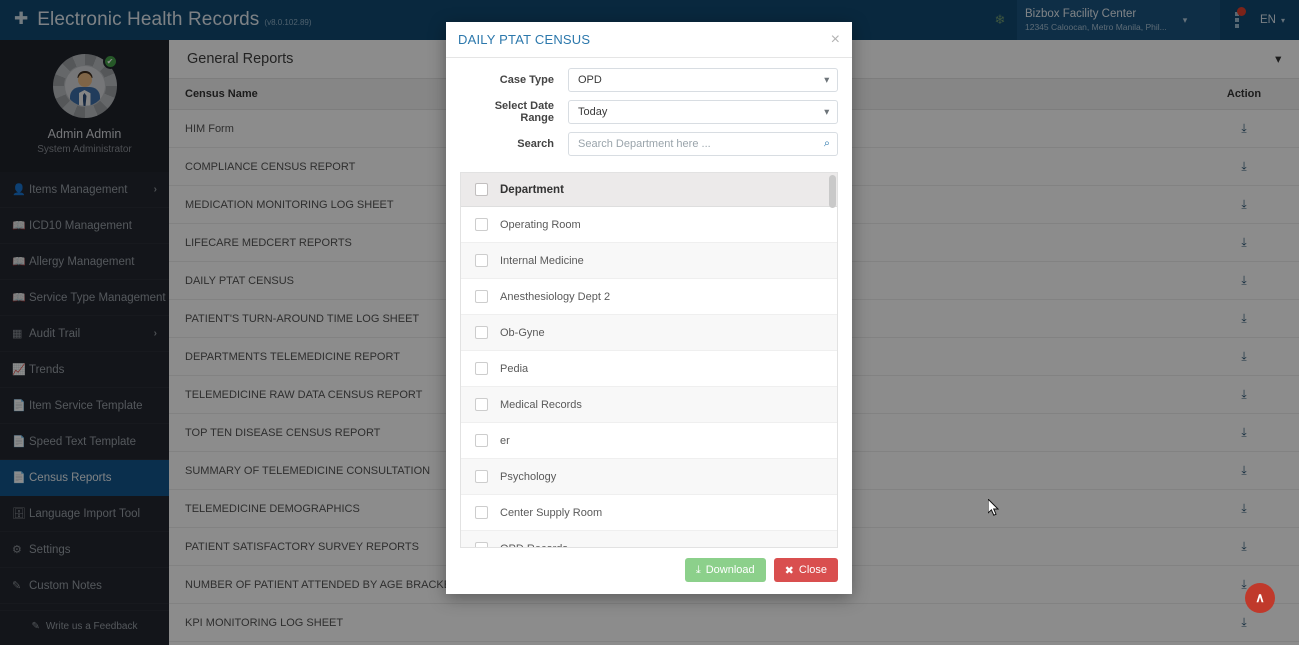  Describe the element at coordinates (649, 571) in the screenshot. I see `modal-footer: ⤓ Download ✖ Close` at that location.